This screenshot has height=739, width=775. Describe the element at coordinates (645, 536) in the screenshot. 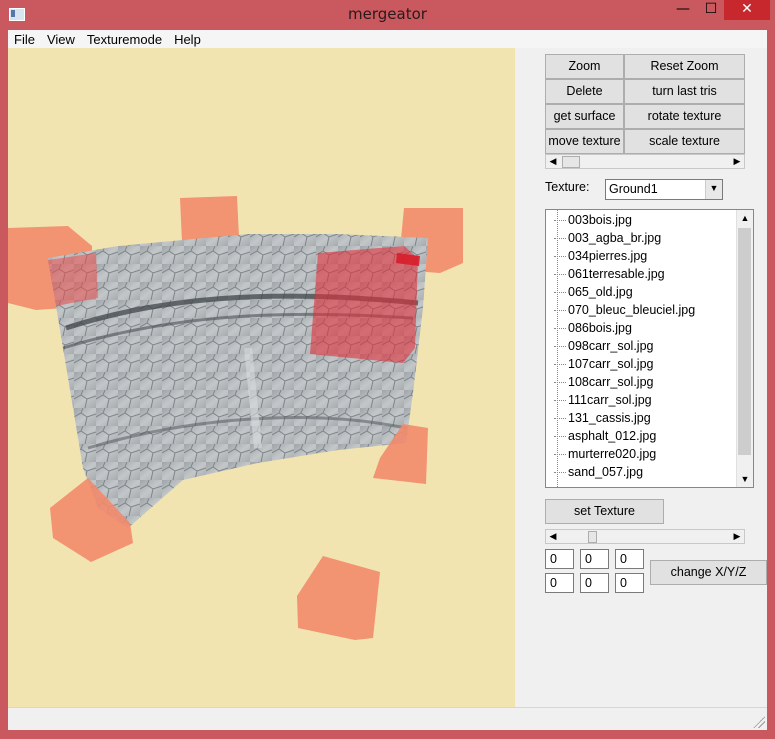

I see `texture-slider: ◀ ▶` at that location.